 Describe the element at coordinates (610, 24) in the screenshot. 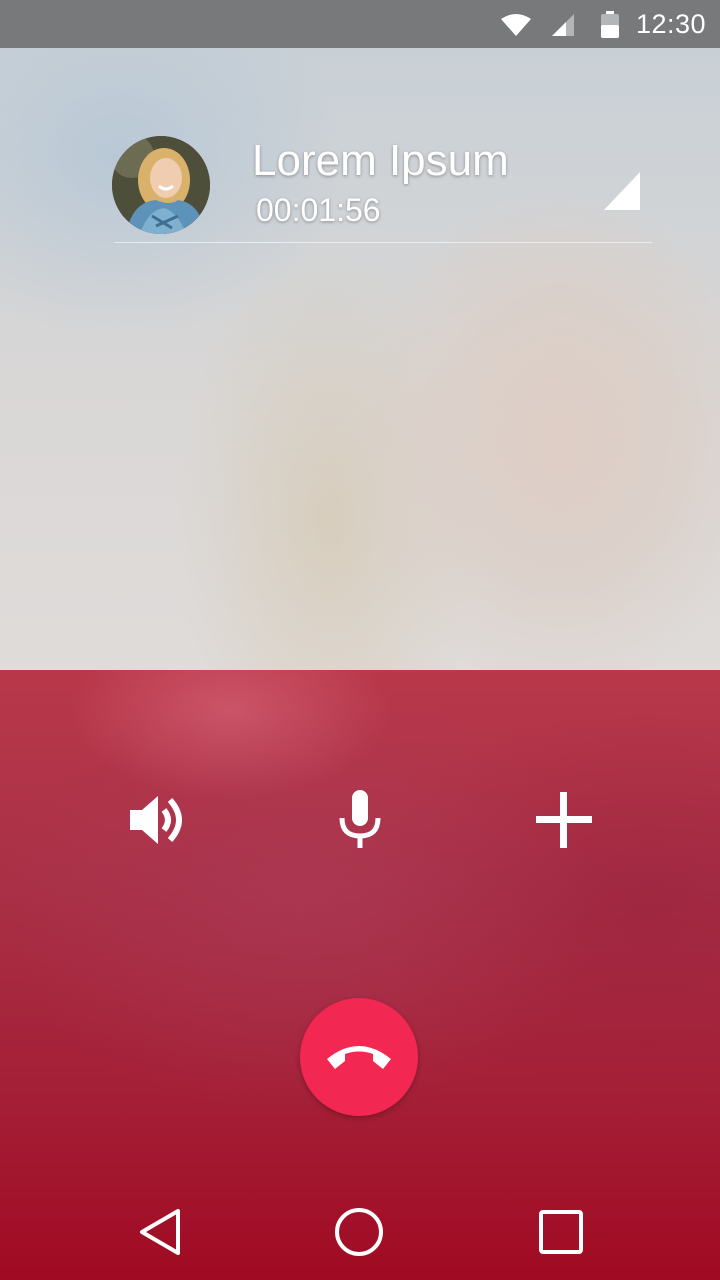

I see `battery-icon` at that location.